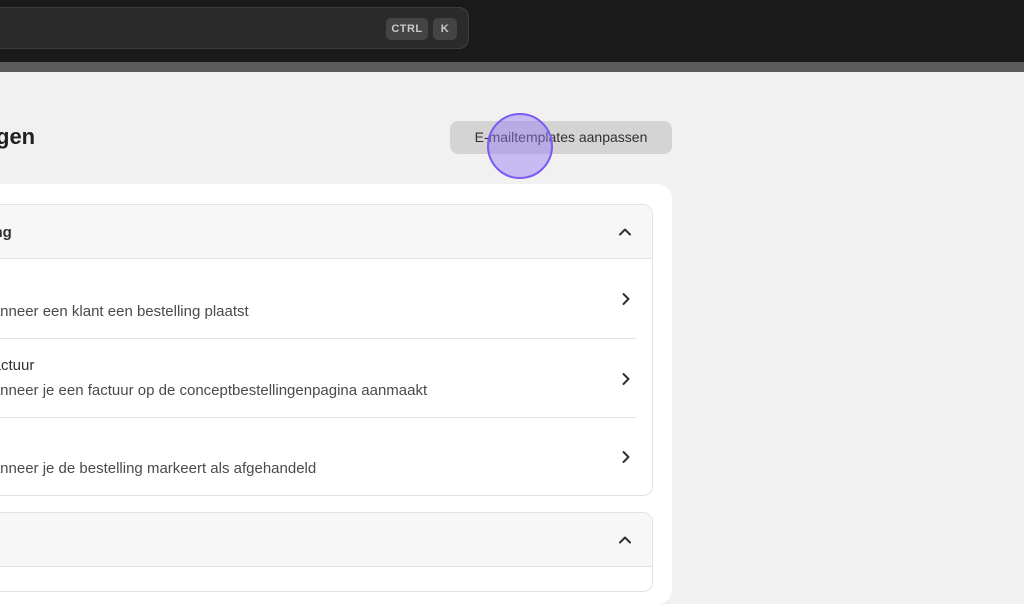 This screenshot has height=604, width=1024. I want to click on cursor-highlight, so click(520, 146).